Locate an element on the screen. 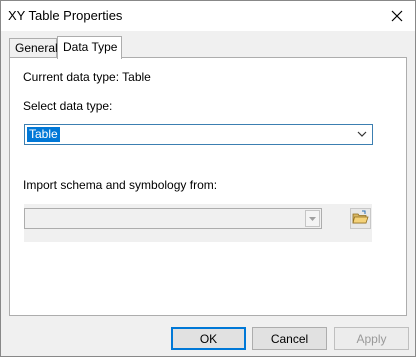  import-schema-label: Import schema and symbology from: is located at coordinates (120, 185).